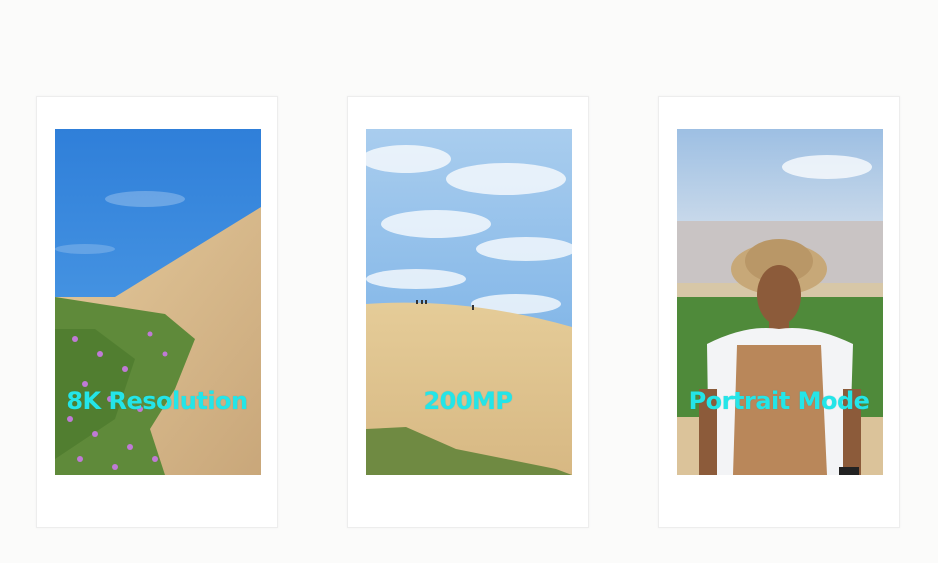  What do you see at coordinates (157, 401) in the screenshot?
I see `caption-8k-resolution: 8K Resolution` at bounding box center [157, 401].